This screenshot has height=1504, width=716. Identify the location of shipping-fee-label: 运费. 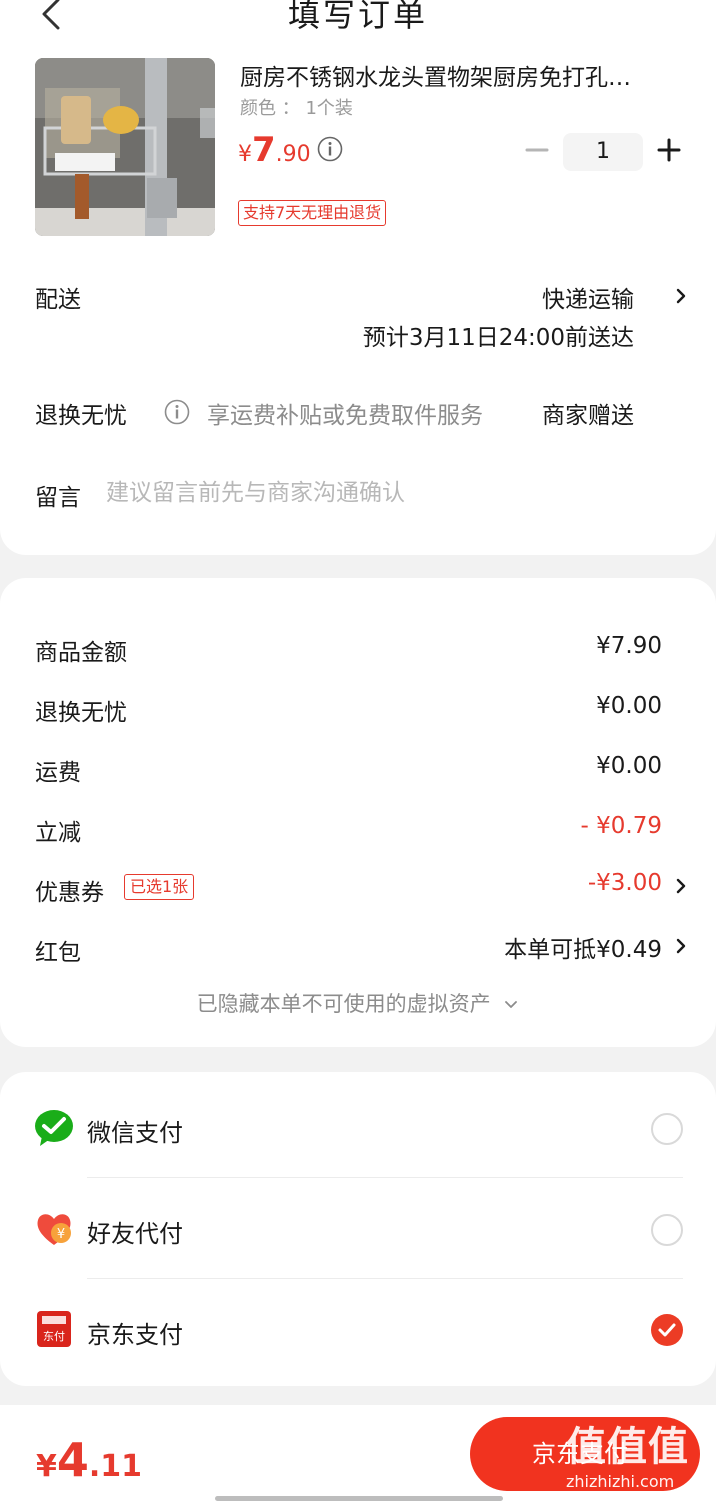
(58, 773).